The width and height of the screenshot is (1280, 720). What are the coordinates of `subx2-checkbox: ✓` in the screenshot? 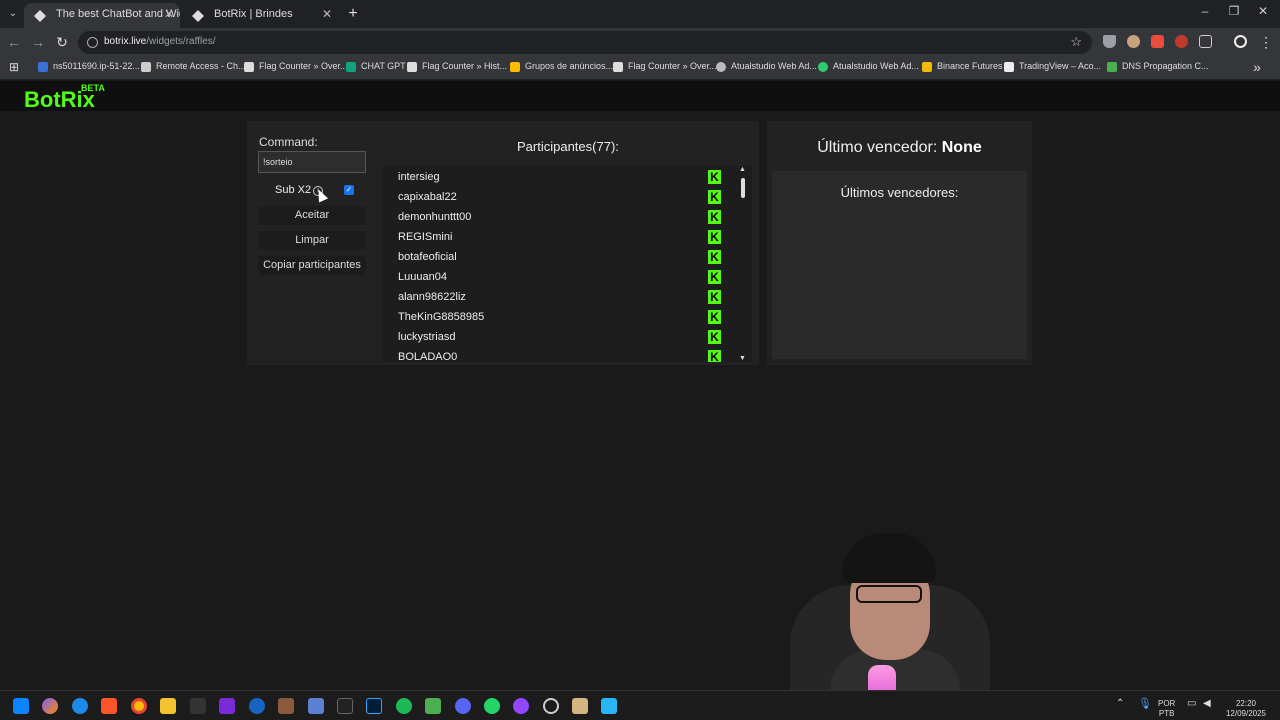 It's located at (349, 190).